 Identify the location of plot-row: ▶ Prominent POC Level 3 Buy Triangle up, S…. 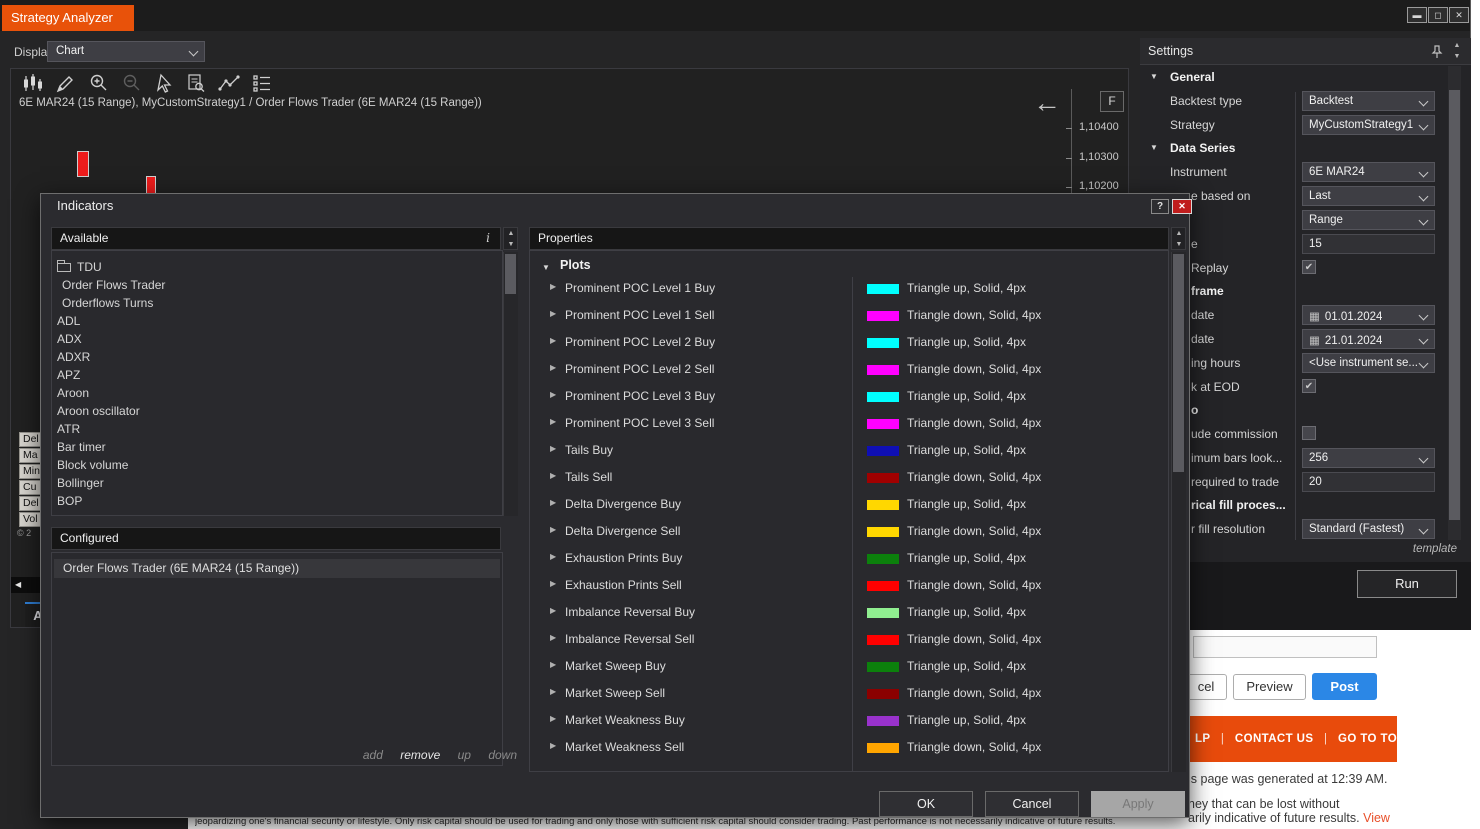
(849, 396).